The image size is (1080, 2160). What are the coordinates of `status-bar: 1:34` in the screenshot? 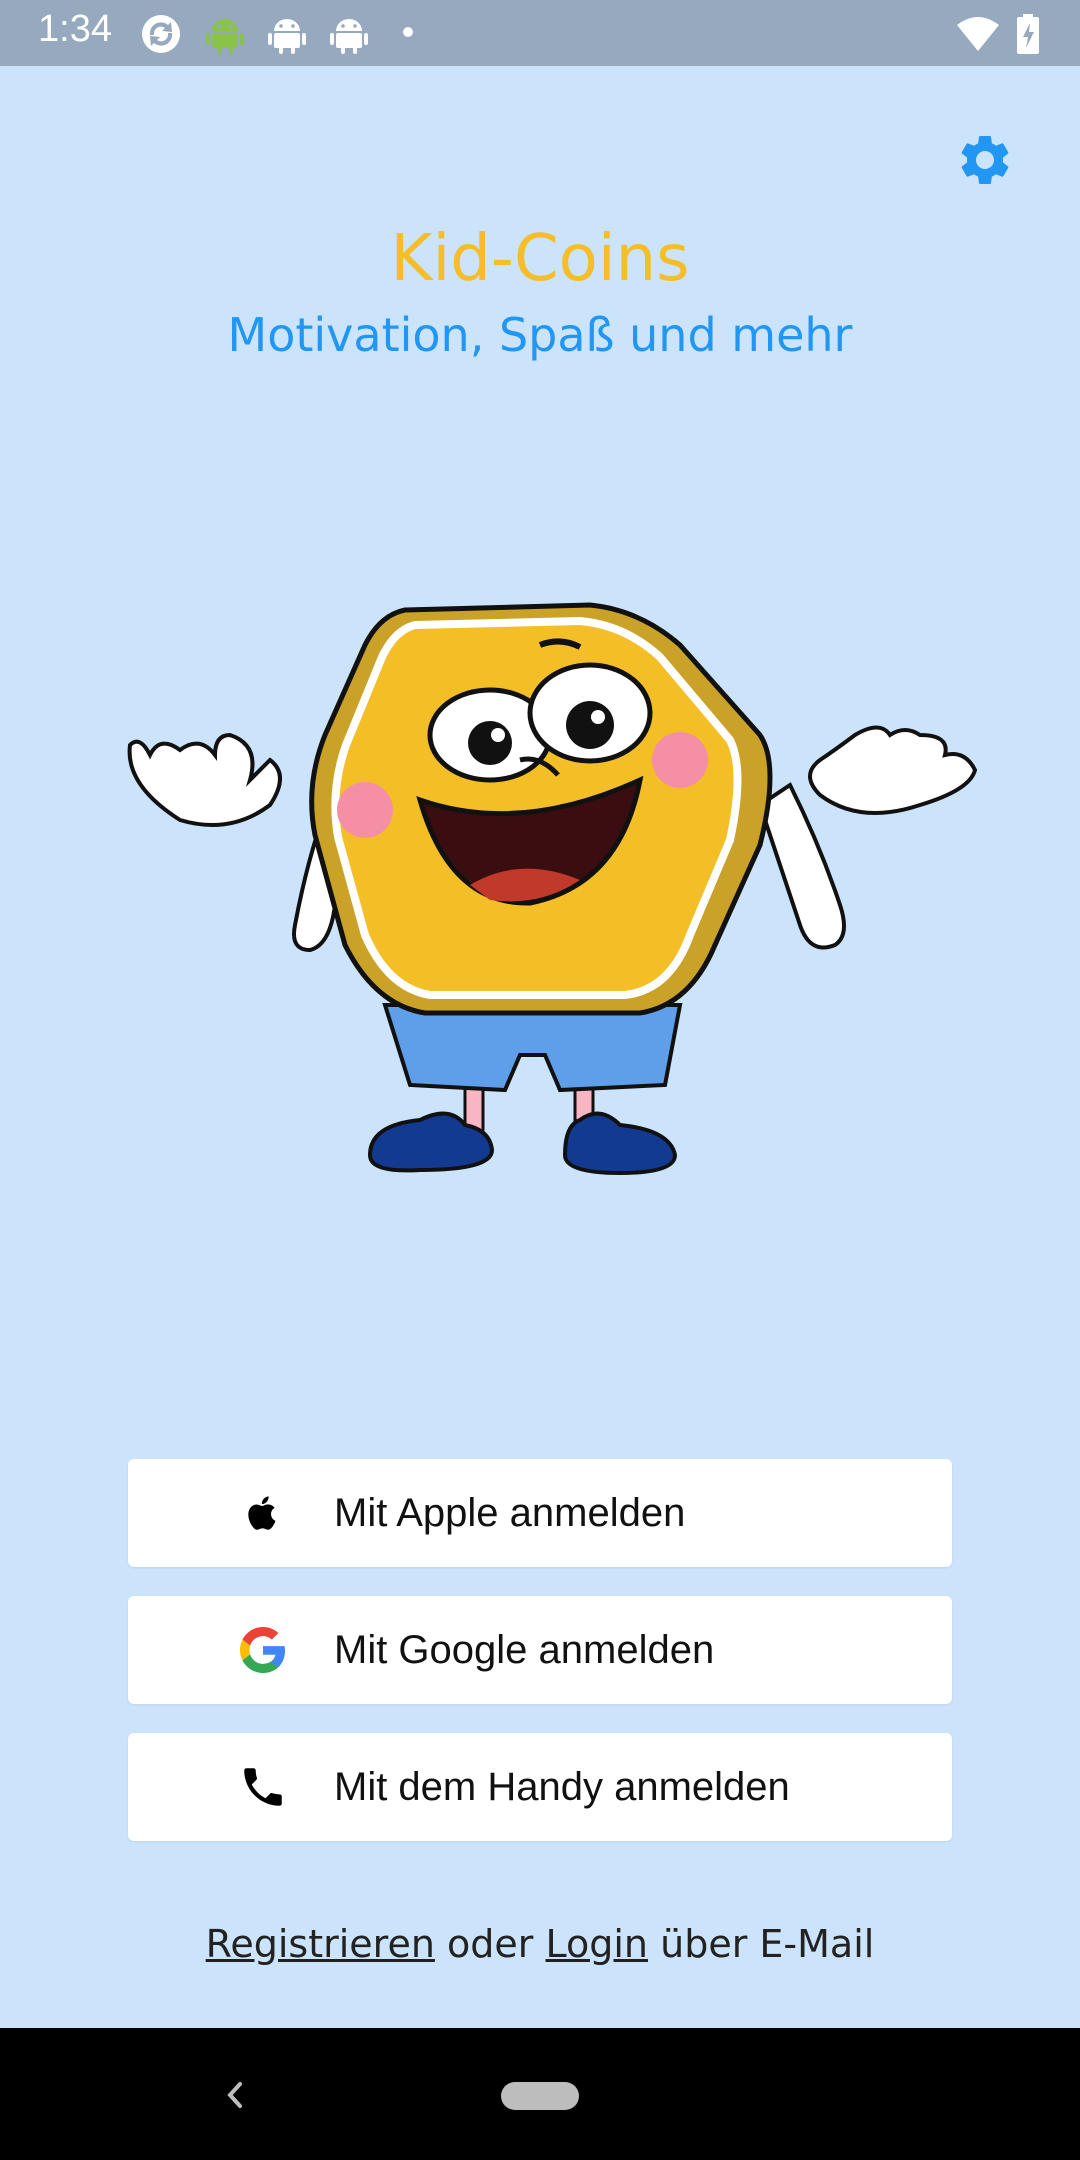 It's located at (540, 33).